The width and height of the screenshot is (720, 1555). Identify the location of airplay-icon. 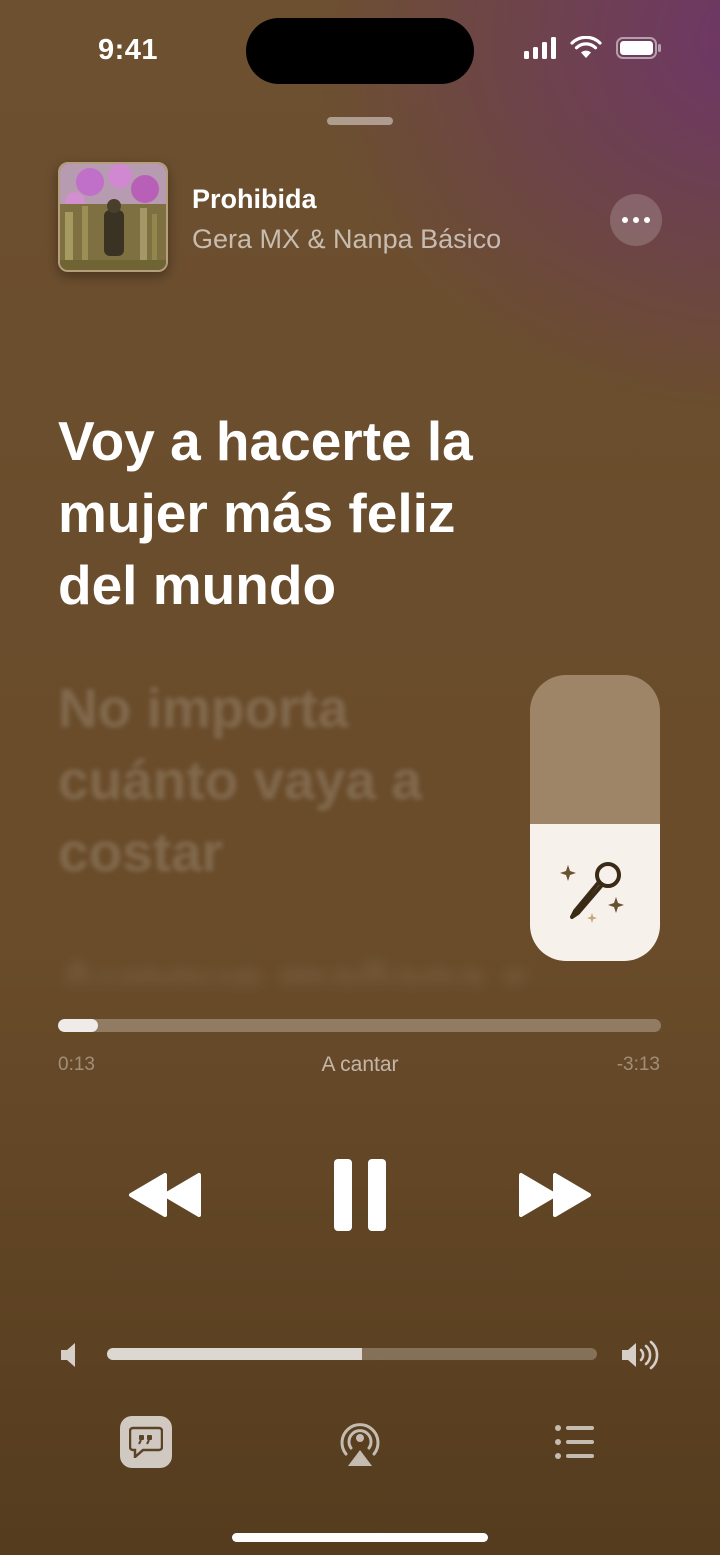
(360, 1442).